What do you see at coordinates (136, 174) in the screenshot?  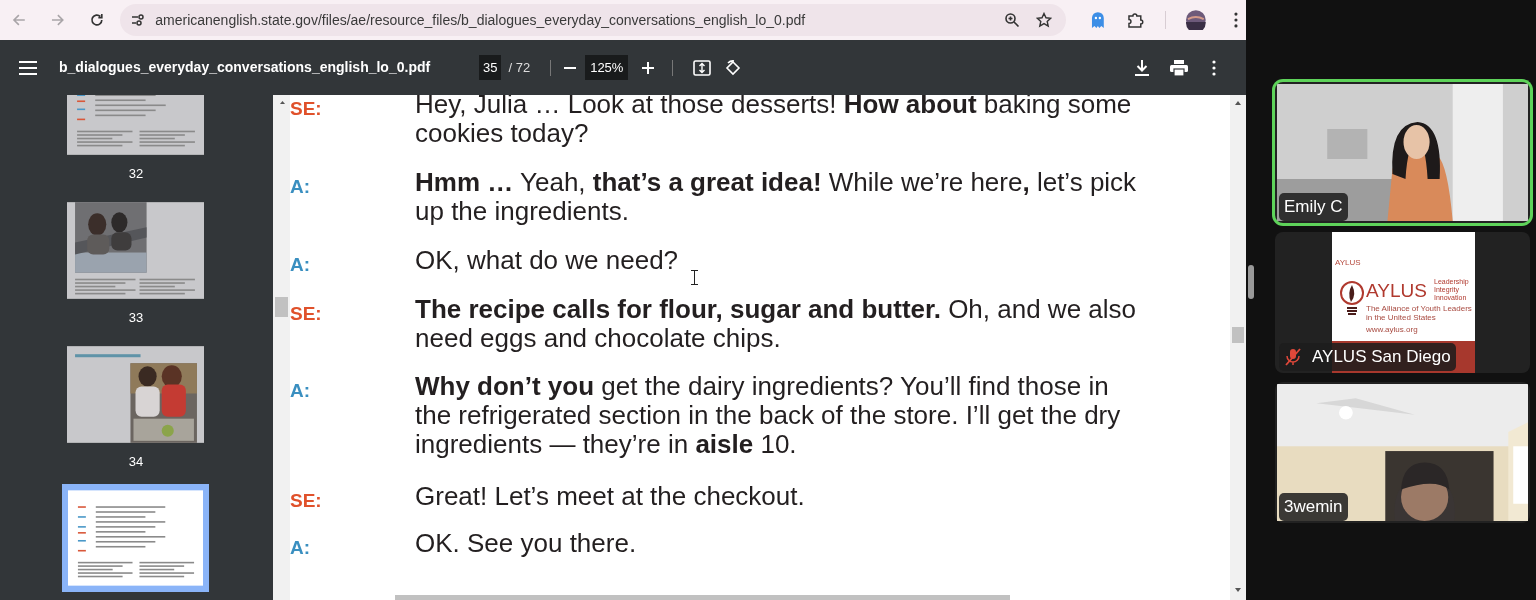 I see `page-label: 32` at bounding box center [136, 174].